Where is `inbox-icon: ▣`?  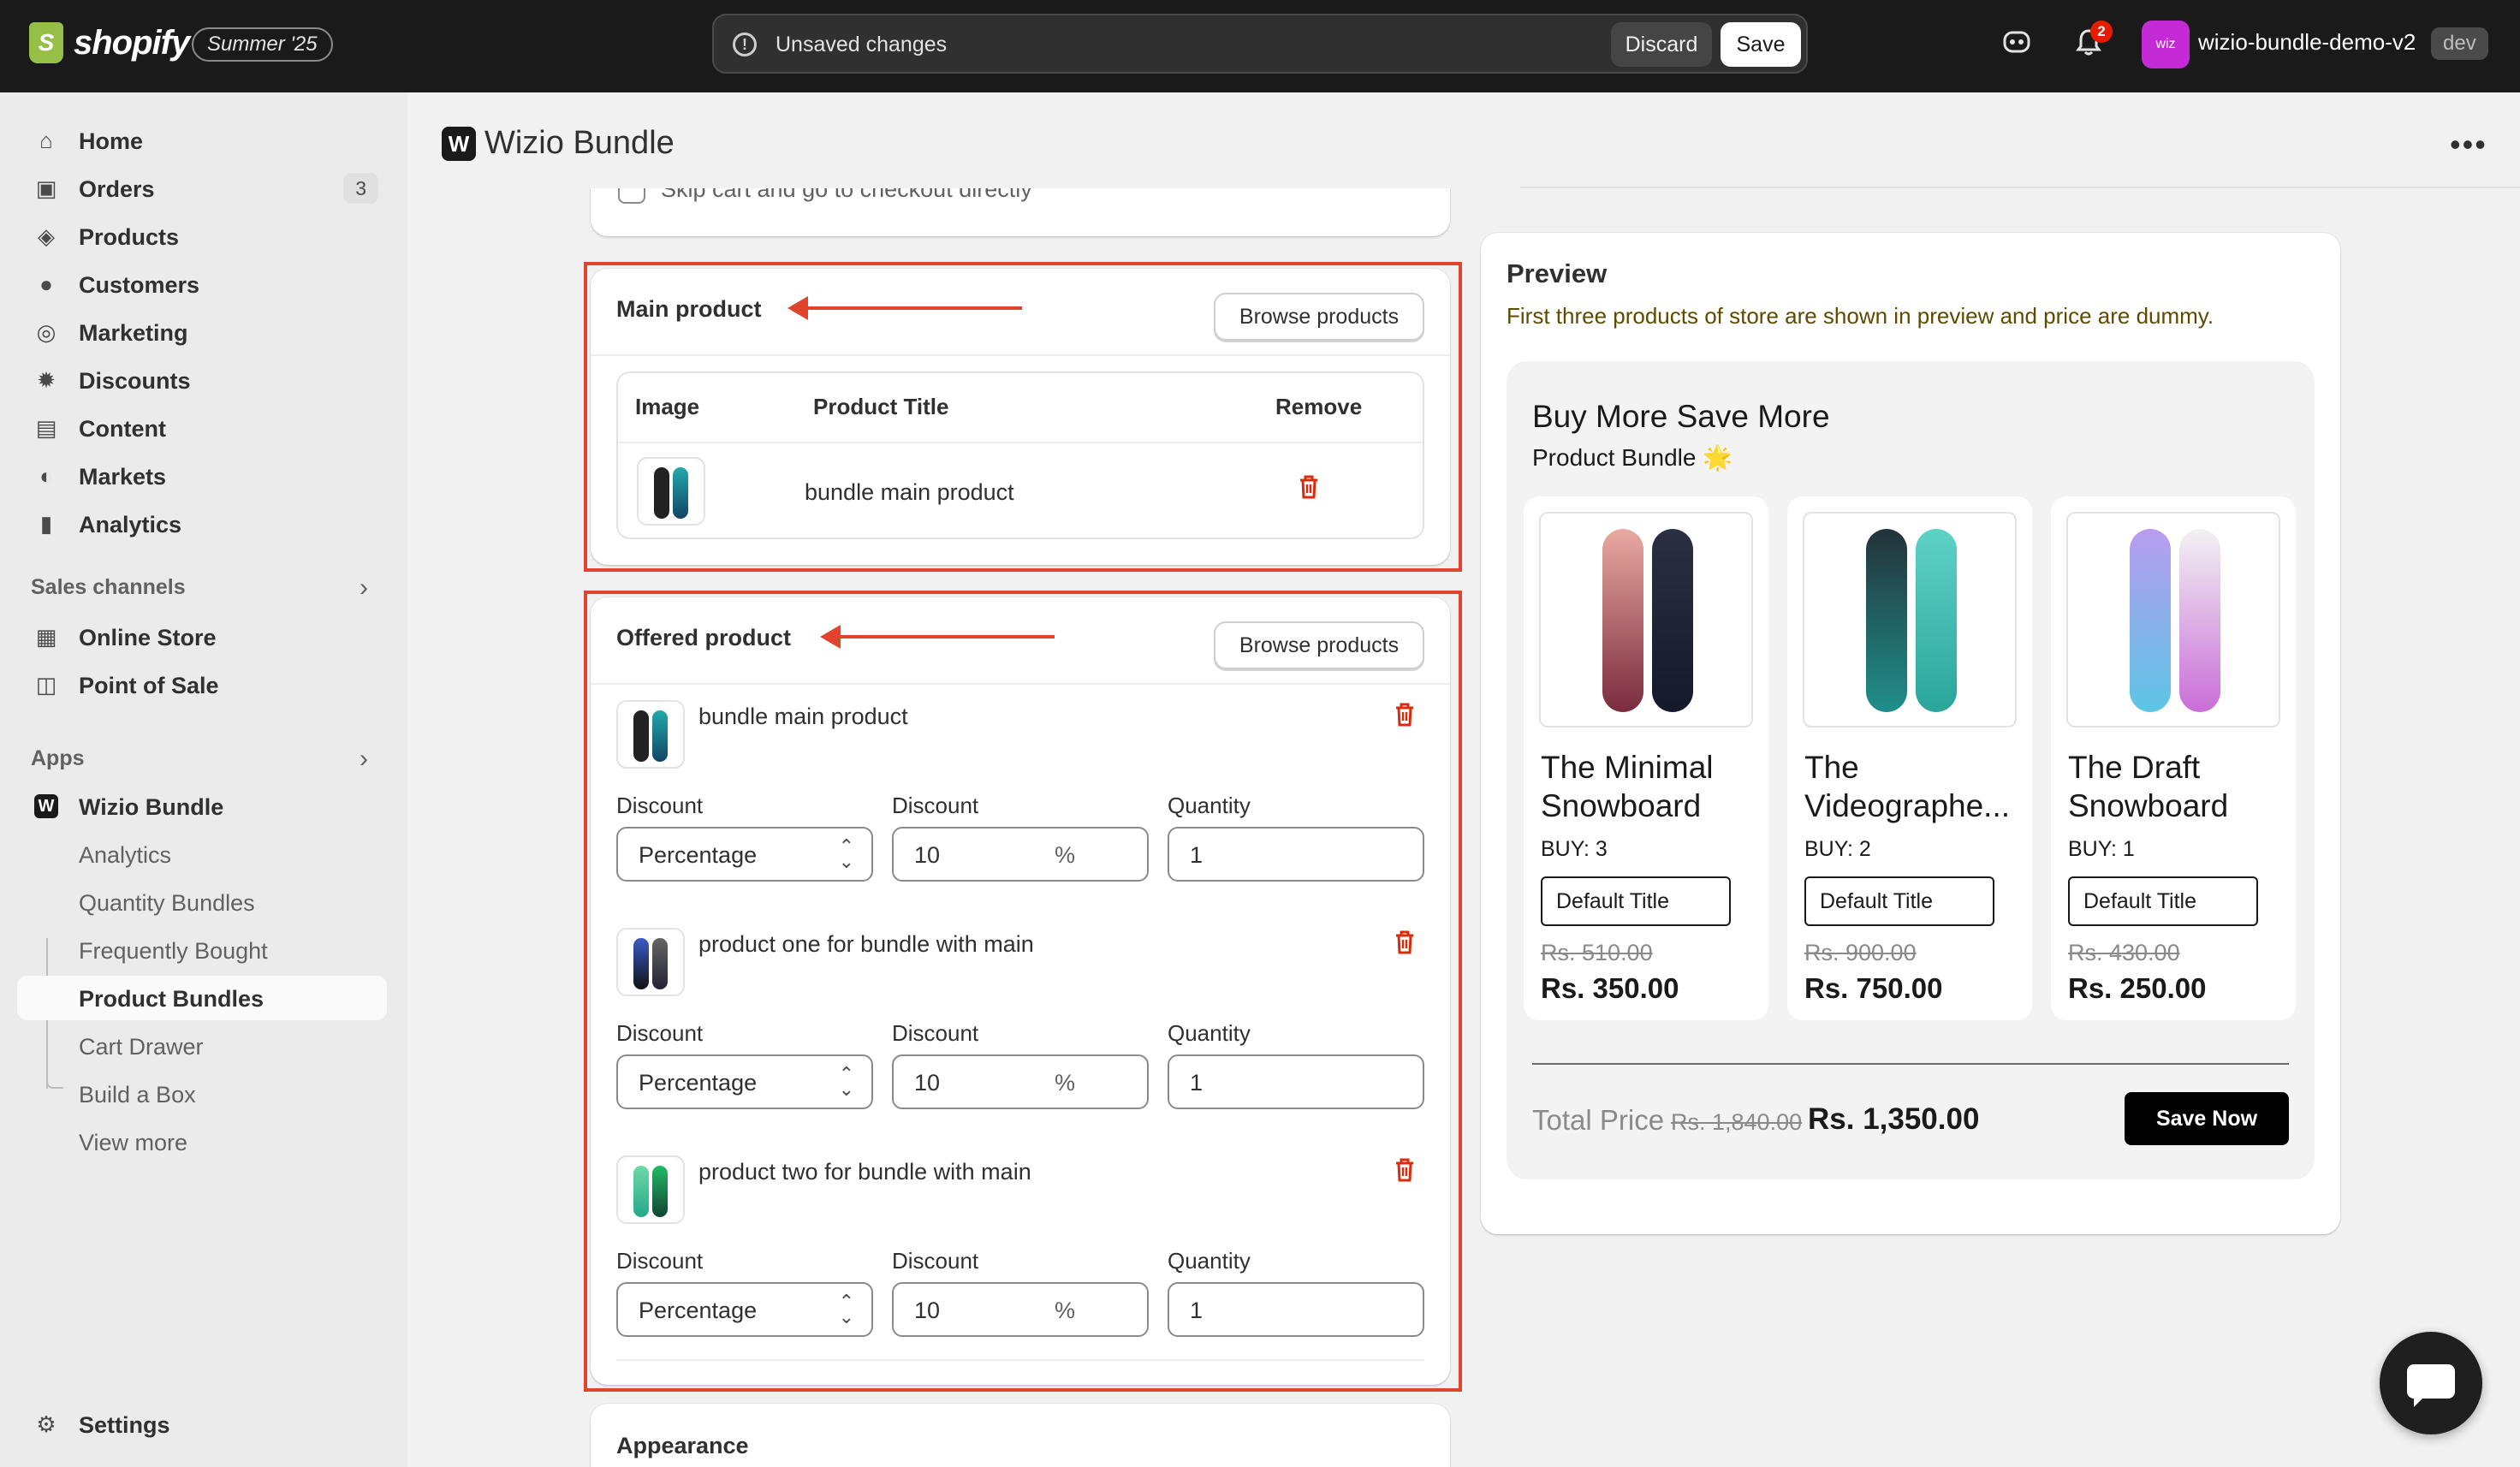
inbox-icon: ▣ is located at coordinates (46, 188).